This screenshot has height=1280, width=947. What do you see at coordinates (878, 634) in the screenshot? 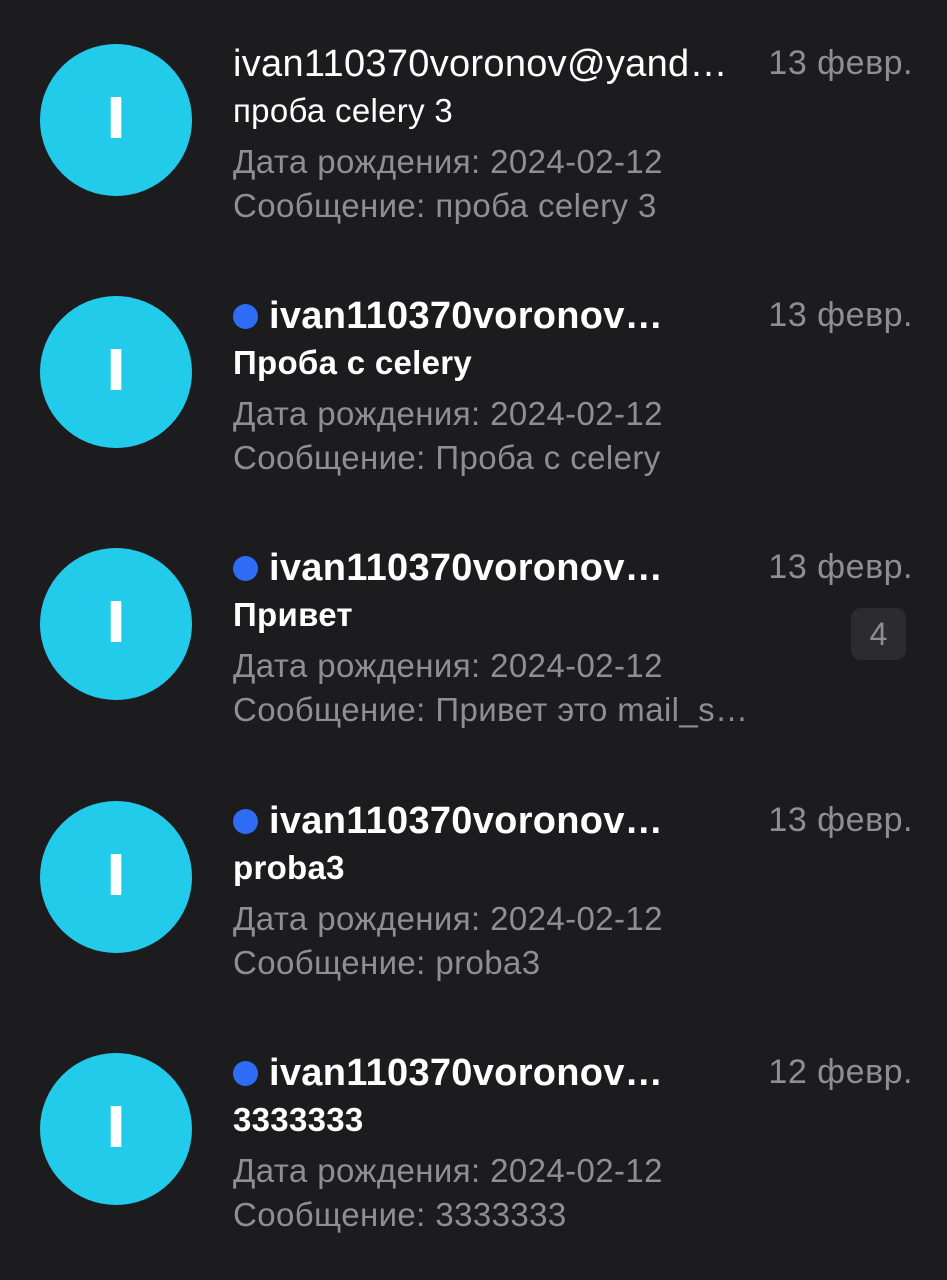
I see `thread-count-badge: 4` at bounding box center [878, 634].